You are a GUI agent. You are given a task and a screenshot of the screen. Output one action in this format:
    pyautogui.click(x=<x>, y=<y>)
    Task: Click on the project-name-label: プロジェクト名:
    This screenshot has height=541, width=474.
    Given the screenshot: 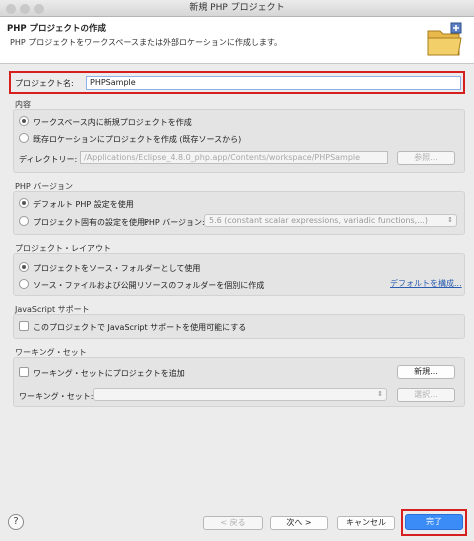 What is the action you would take?
    pyautogui.click(x=44, y=83)
    